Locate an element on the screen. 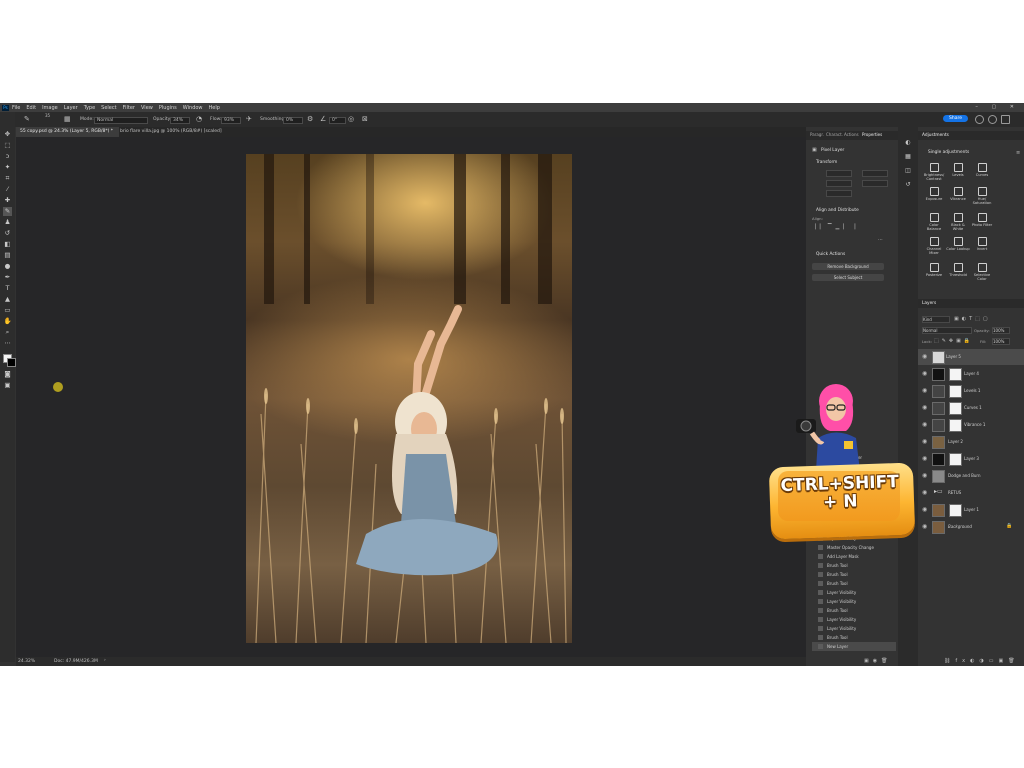 This screenshot has width=1024, height=768. help-icon is located at coordinates (992, 119).